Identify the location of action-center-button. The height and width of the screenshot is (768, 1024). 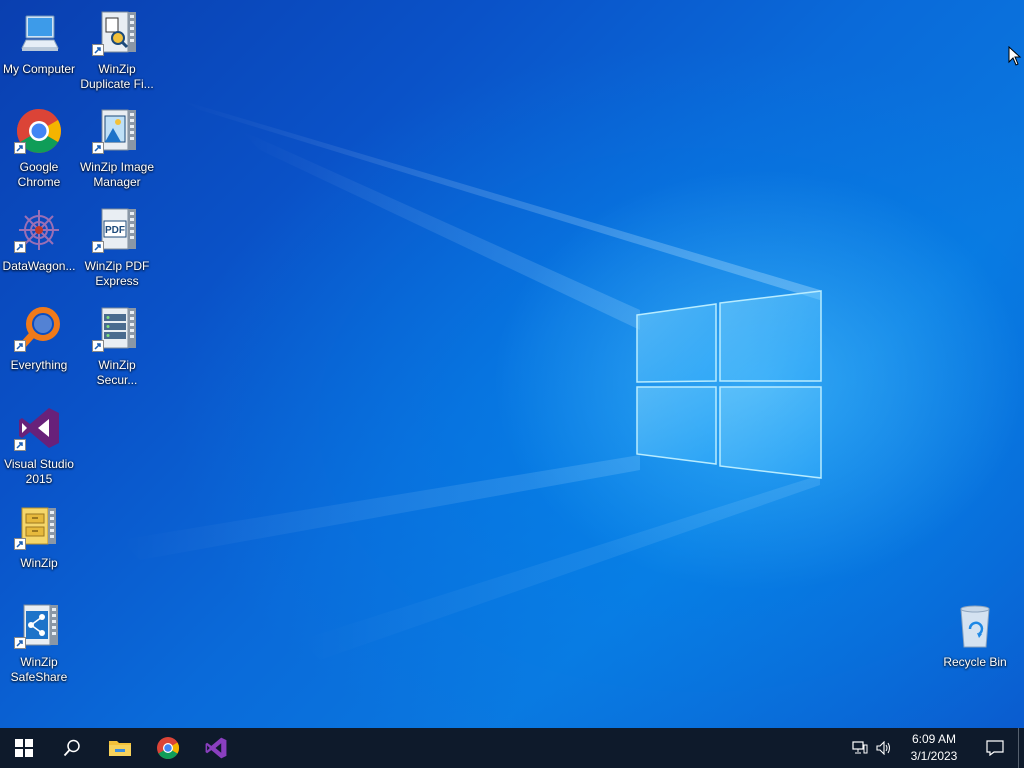
(995, 748).